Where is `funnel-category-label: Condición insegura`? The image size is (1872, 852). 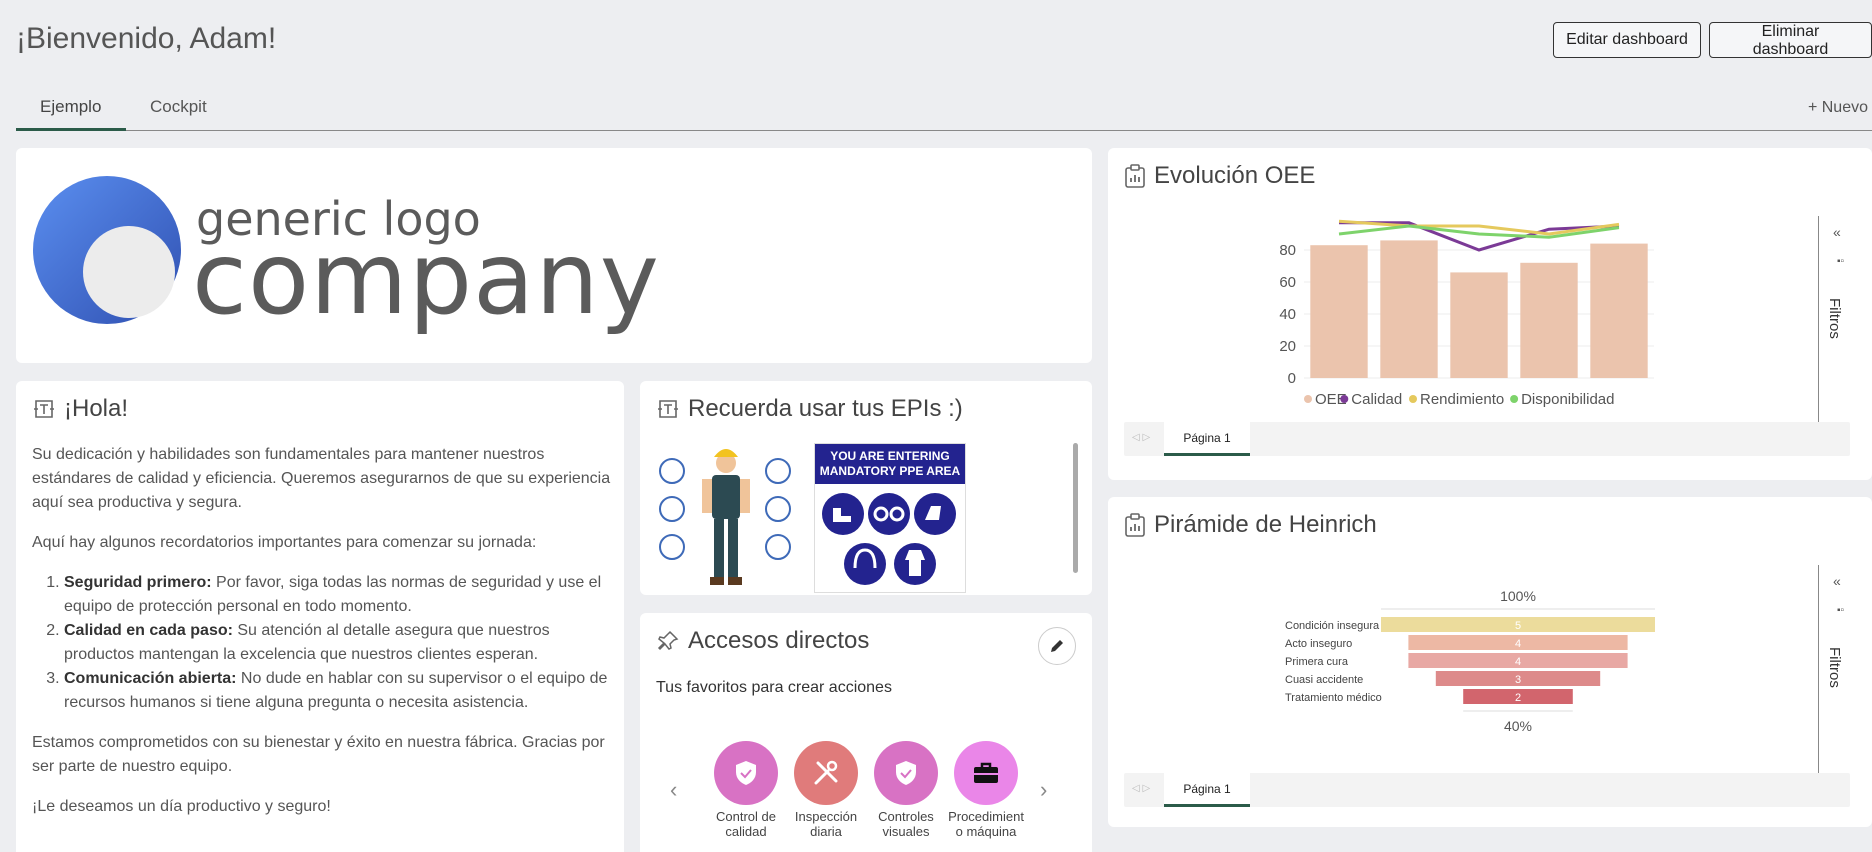 funnel-category-label: Condición insegura is located at coordinates (1332, 626).